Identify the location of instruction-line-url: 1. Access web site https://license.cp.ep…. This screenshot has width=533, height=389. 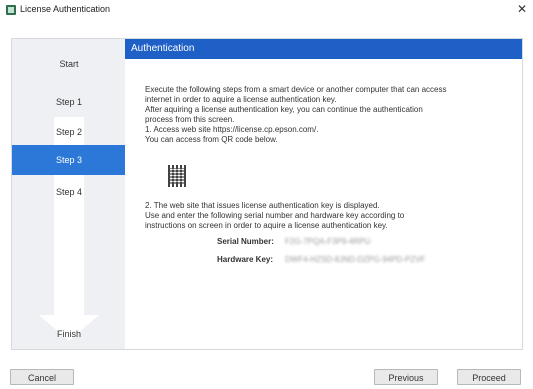
(232, 129).